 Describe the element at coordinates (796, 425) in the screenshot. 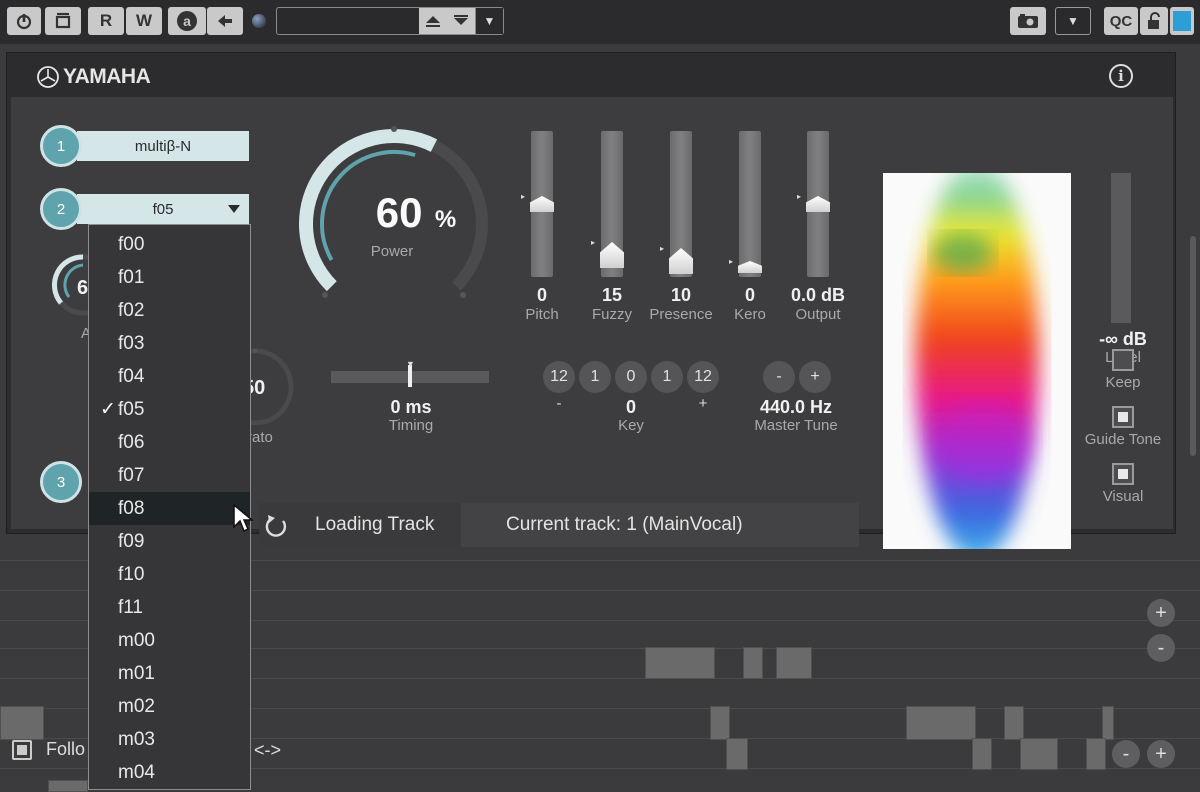

I see `master-tune-label: Master Tune` at that location.